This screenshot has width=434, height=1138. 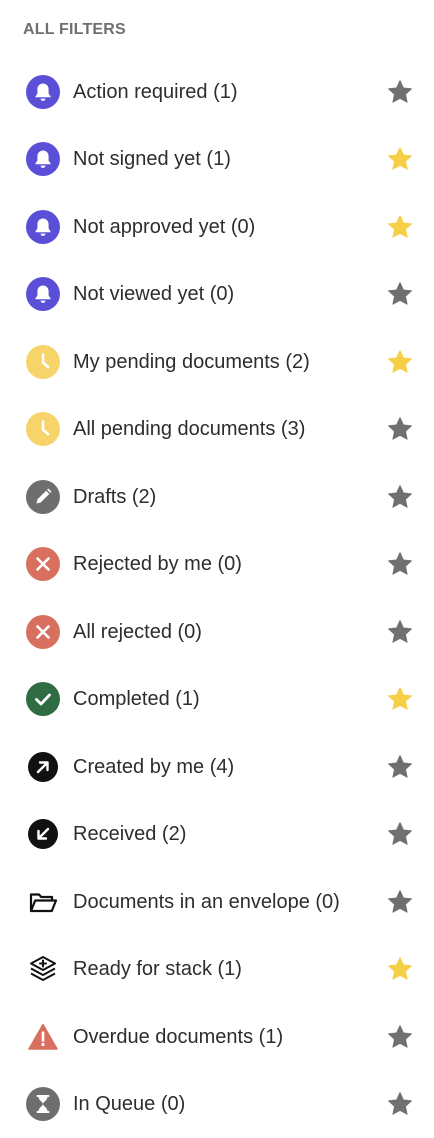 I want to click on filter-item: In Queue (0), so click(x=217, y=1104).